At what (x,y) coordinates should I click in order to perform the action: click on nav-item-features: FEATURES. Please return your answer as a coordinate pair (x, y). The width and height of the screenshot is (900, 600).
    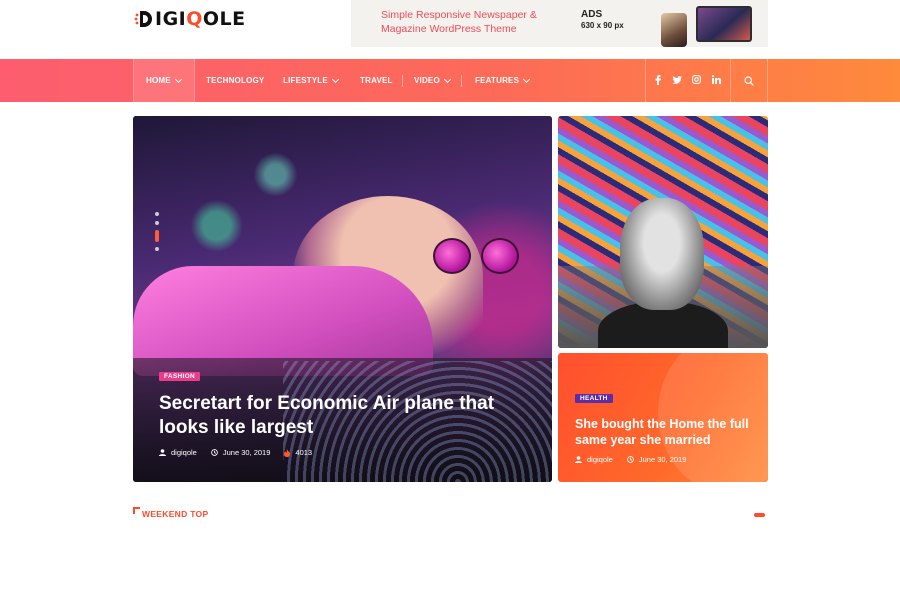
    Looking at the image, I should click on (503, 80).